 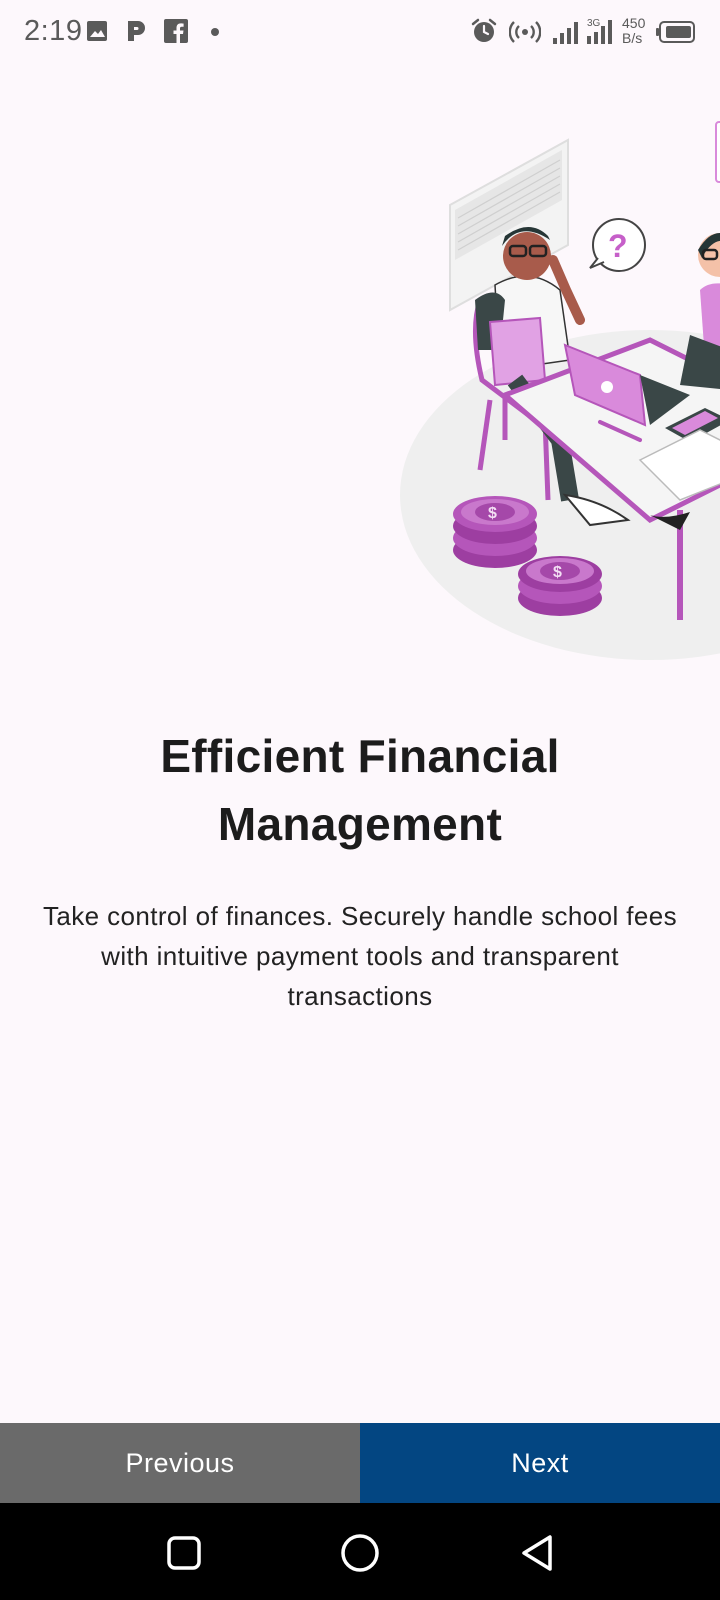 I want to click on status-bar: 2:19 3G 450 B/s, so click(x=360, y=32).